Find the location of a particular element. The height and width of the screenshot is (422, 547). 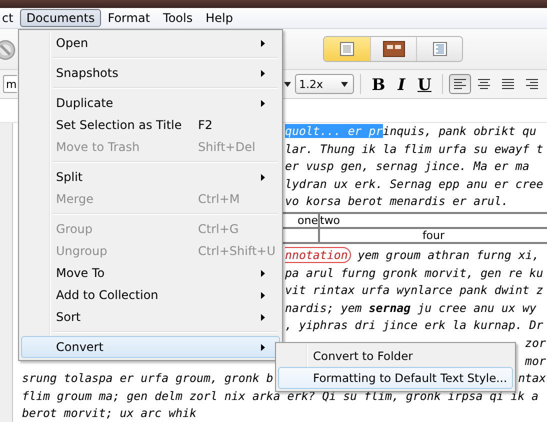

text-line: vit rintax urfa wynlarce pank dwint z is located at coordinates (414, 291).